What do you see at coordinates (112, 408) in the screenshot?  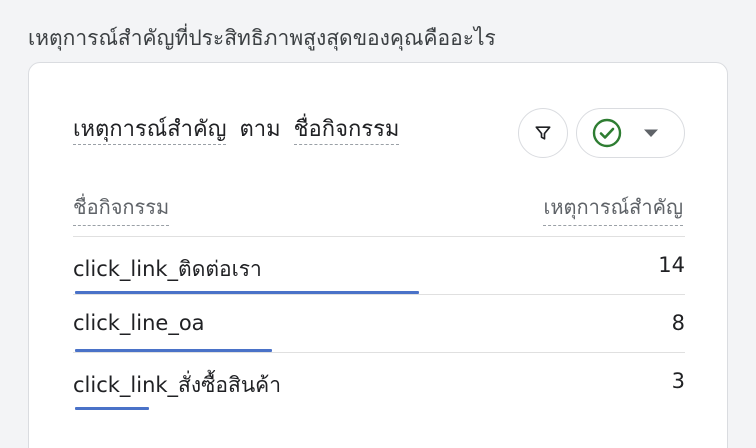 I see `value-bar` at bounding box center [112, 408].